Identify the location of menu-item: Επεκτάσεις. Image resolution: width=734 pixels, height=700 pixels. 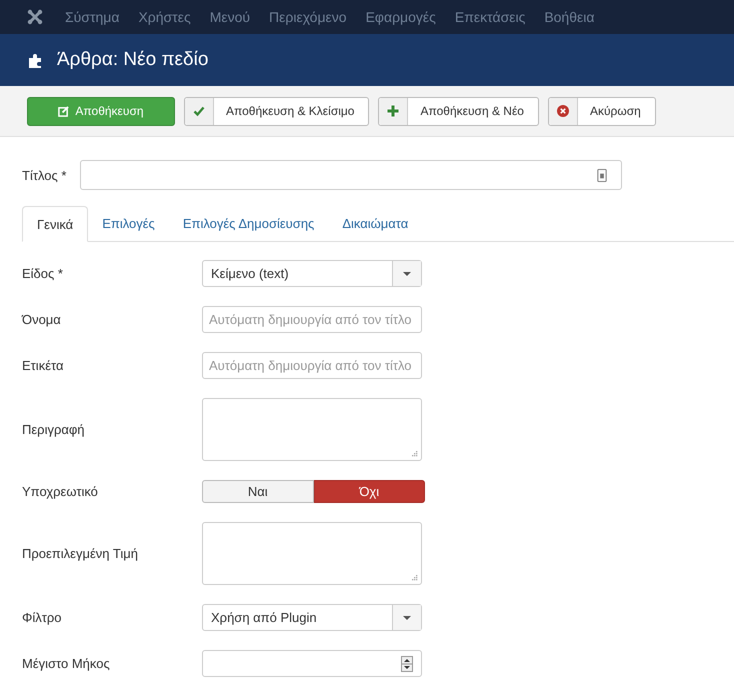
(490, 17).